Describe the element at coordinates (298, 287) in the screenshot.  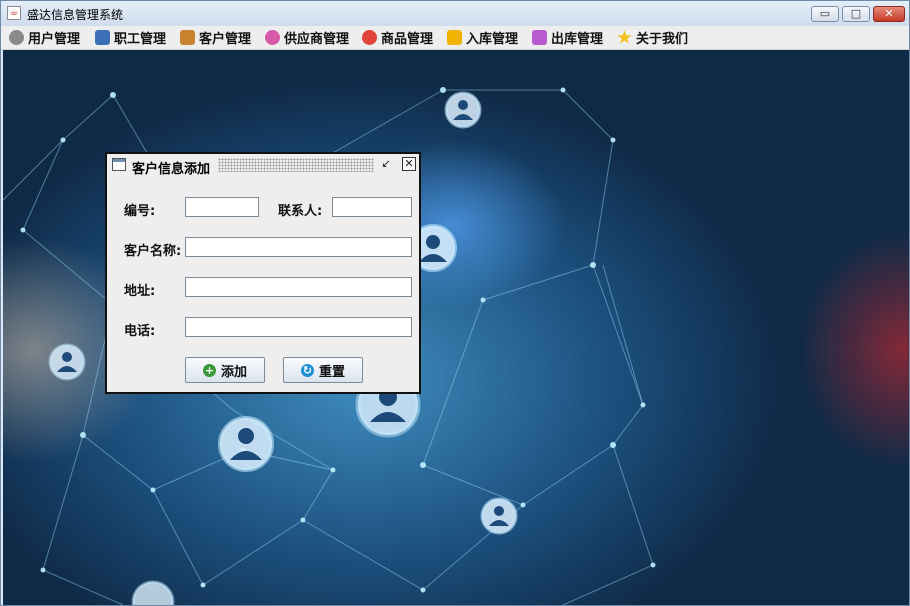
I see `address-field` at that location.